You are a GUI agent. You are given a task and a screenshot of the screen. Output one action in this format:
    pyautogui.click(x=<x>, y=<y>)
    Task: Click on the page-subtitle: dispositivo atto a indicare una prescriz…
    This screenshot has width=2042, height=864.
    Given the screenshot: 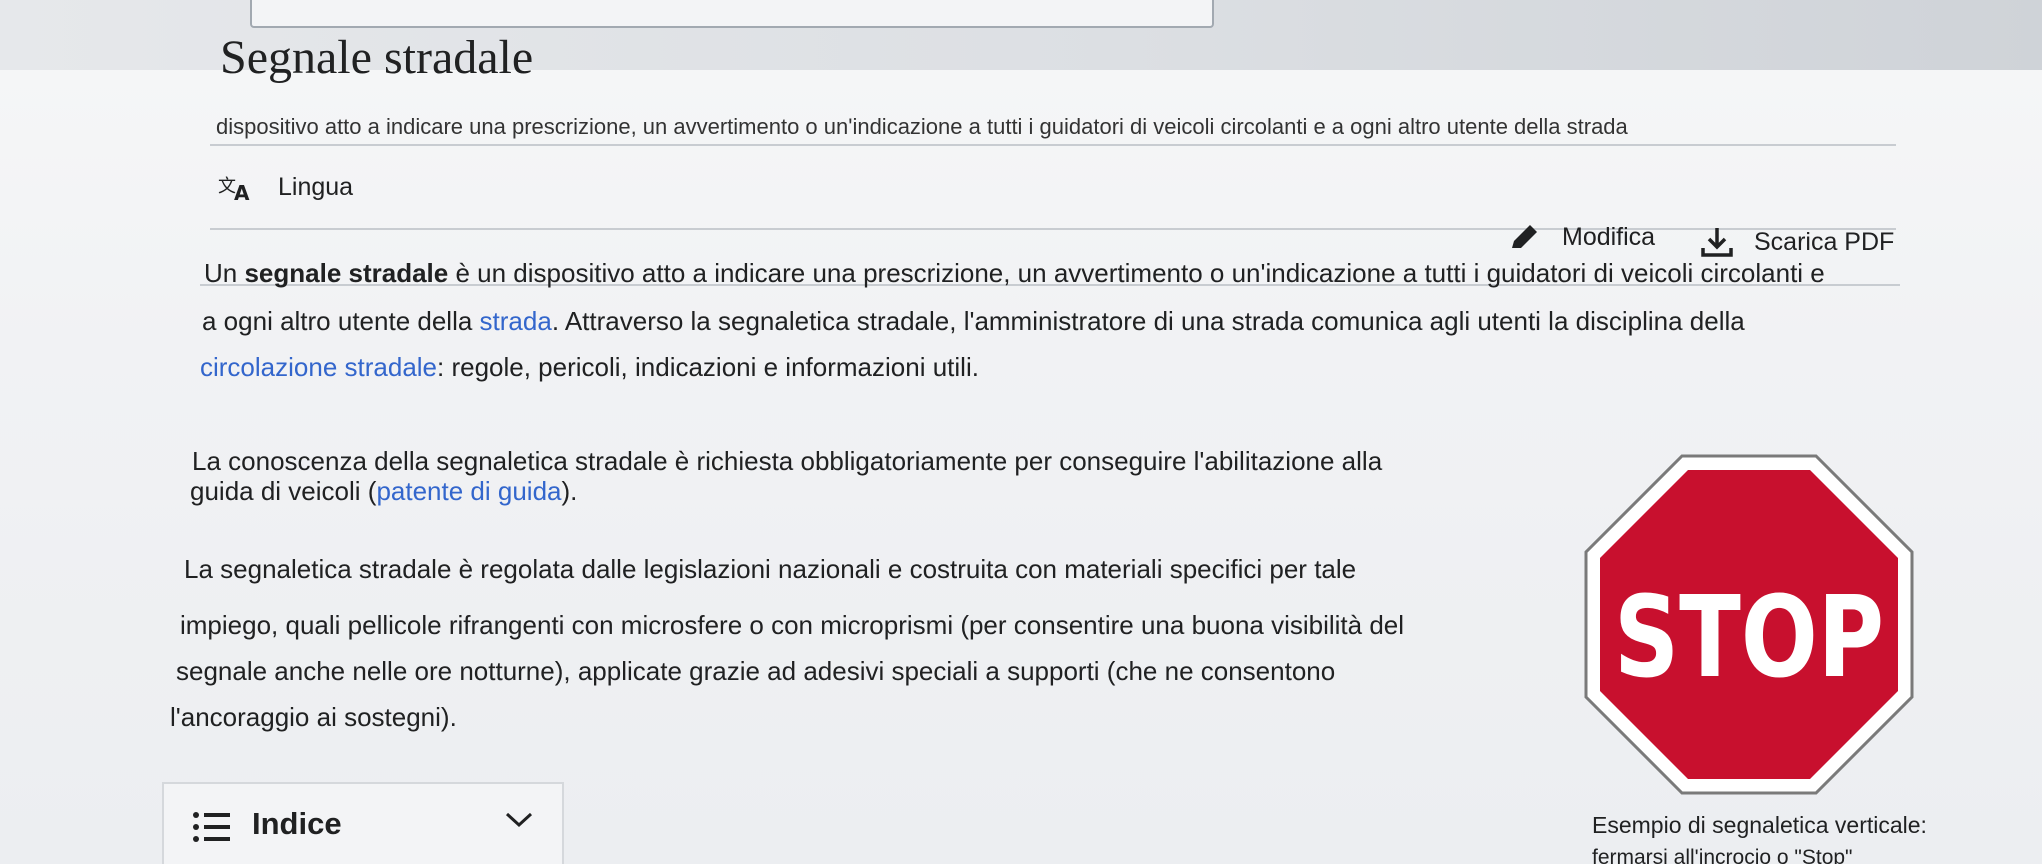 What is the action you would take?
    pyautogui.click(x=922, y=126)
    